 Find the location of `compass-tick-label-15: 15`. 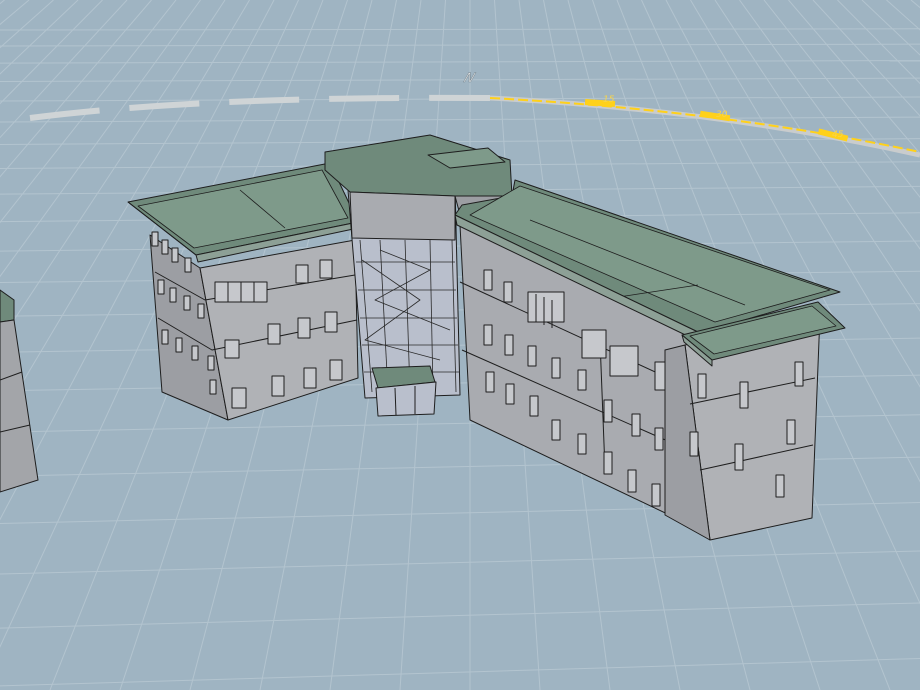

compass-tick-label-15: 15 is located at coordinates (609, 100).